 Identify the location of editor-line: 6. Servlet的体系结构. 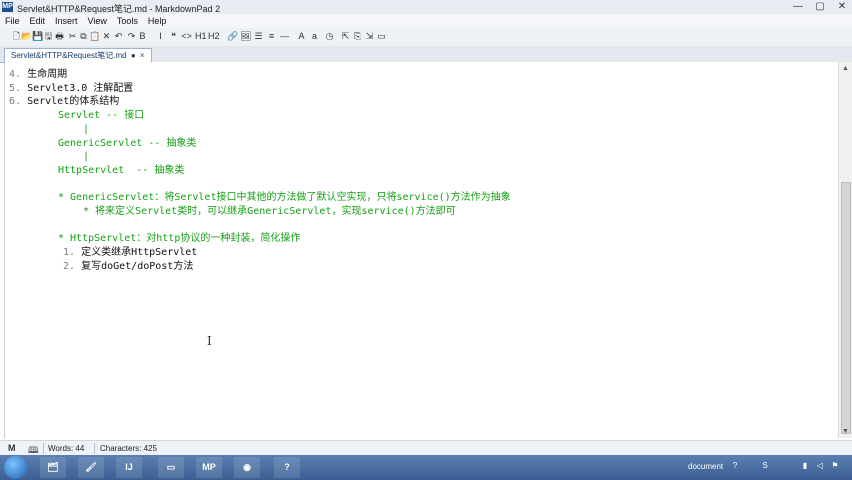
(64, 101).